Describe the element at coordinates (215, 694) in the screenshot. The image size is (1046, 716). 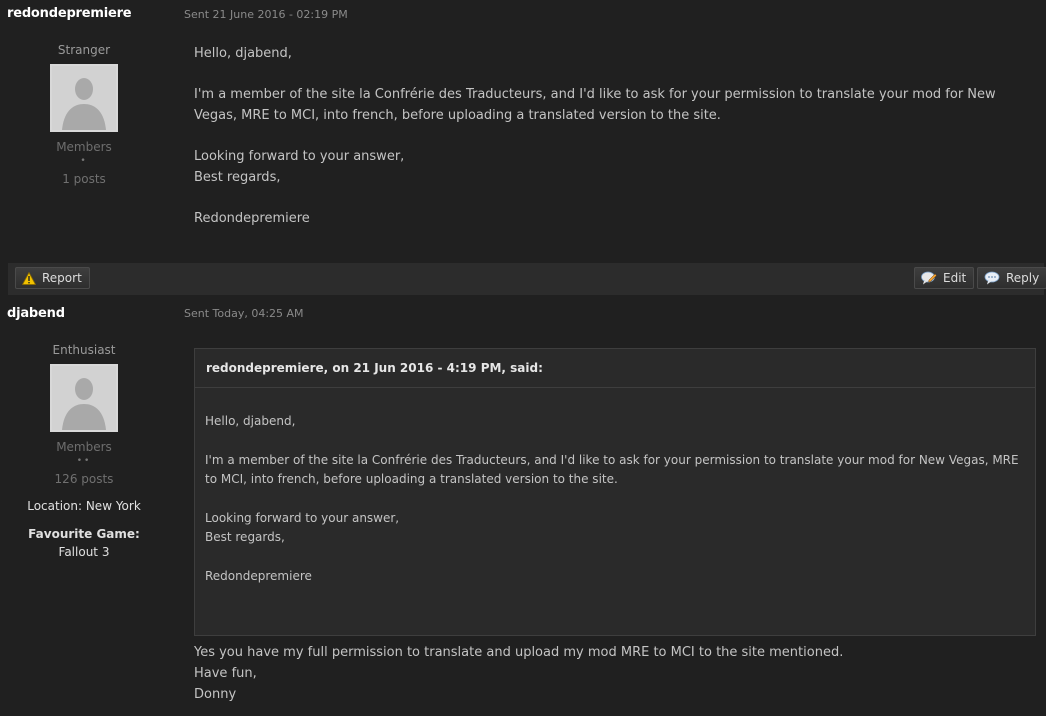
I see `reply-line: Donny` at that location.